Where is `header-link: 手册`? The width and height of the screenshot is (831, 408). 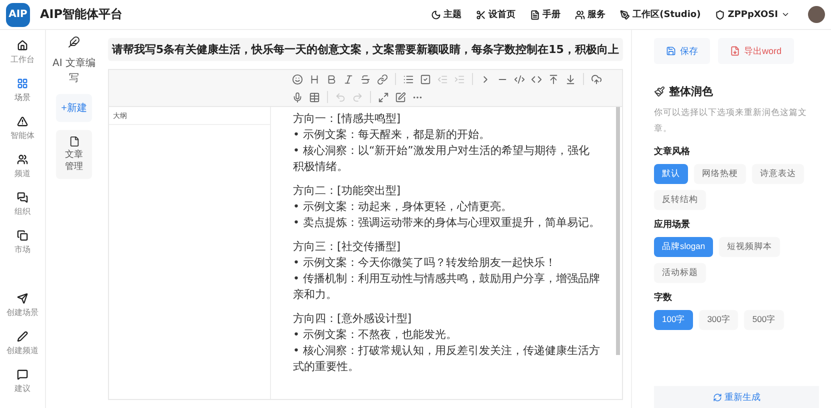
header-link: 手册 is located at coordinates (545, 14).